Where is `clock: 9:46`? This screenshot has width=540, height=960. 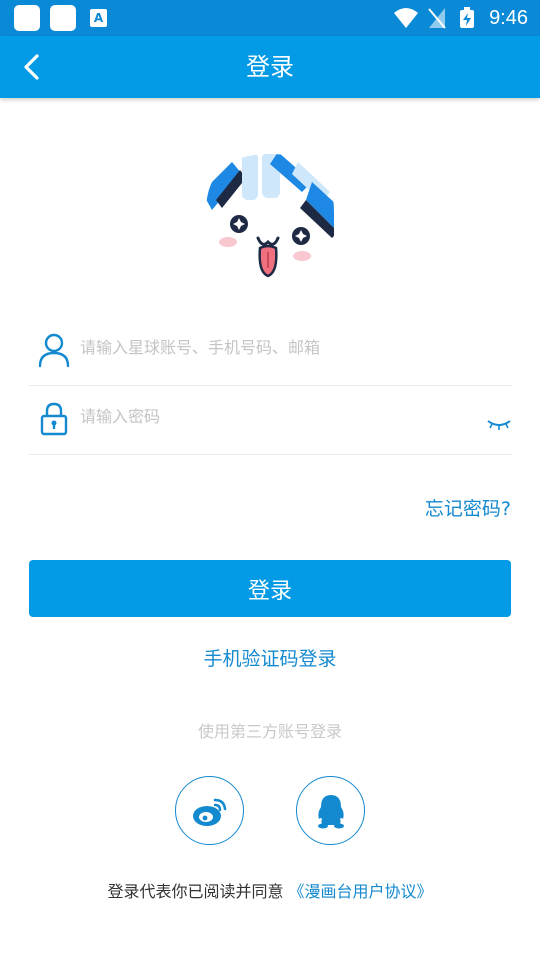
clock: 9:46 is located at coordinates (508, 18).